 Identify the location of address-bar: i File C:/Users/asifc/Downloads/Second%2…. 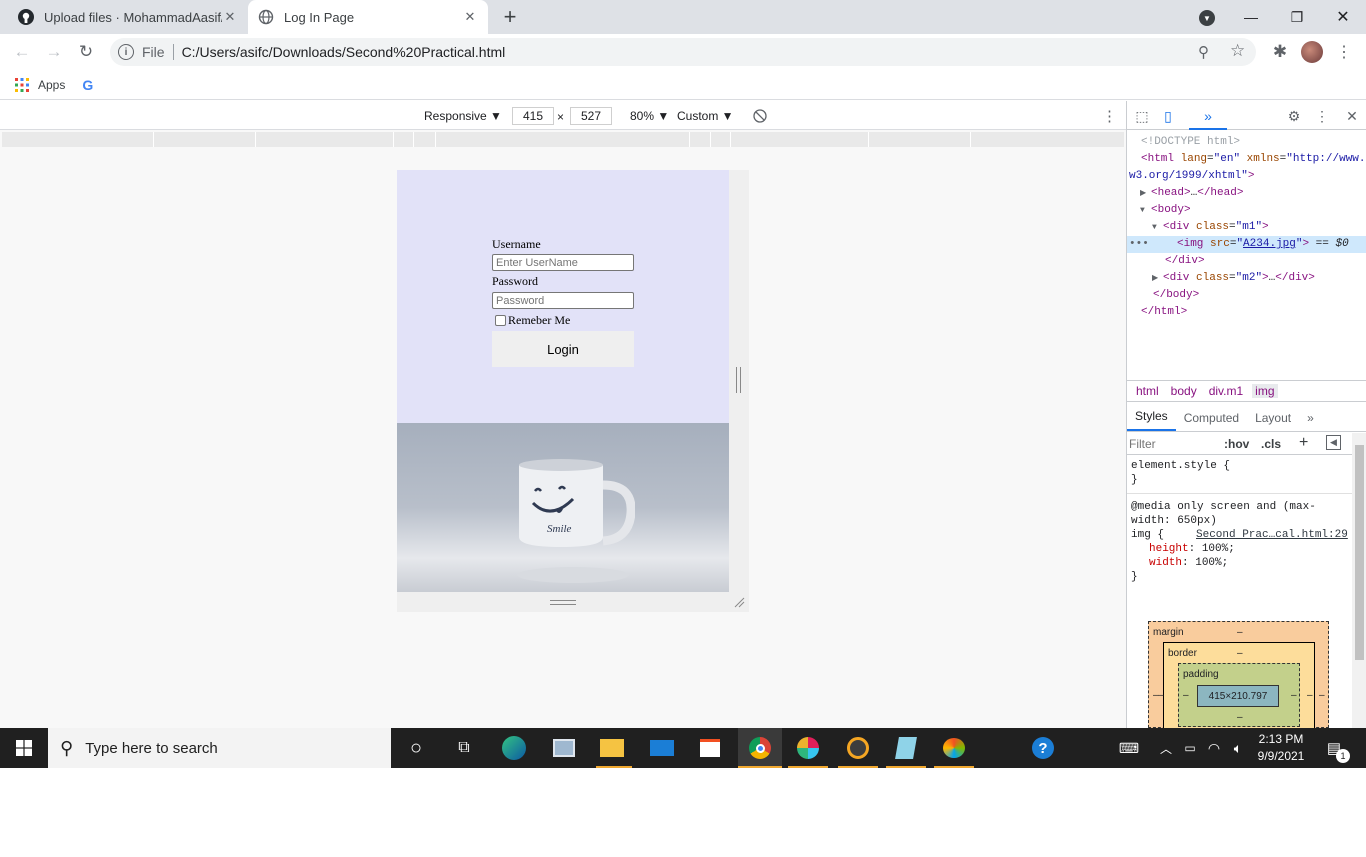
(683, 52).